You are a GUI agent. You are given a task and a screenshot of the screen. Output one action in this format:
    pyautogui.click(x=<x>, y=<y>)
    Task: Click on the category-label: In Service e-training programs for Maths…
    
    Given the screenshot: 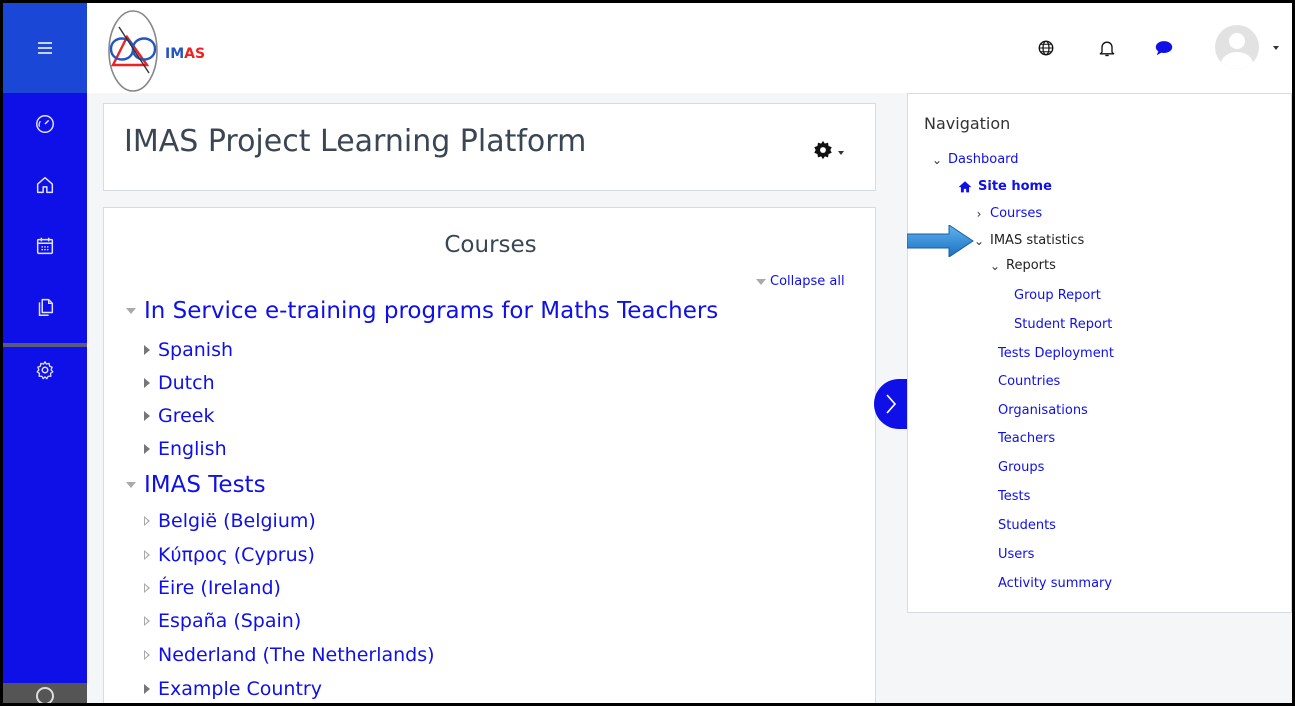 What is the action you would take?
    pyautogui.click(x=431, y=311)
    